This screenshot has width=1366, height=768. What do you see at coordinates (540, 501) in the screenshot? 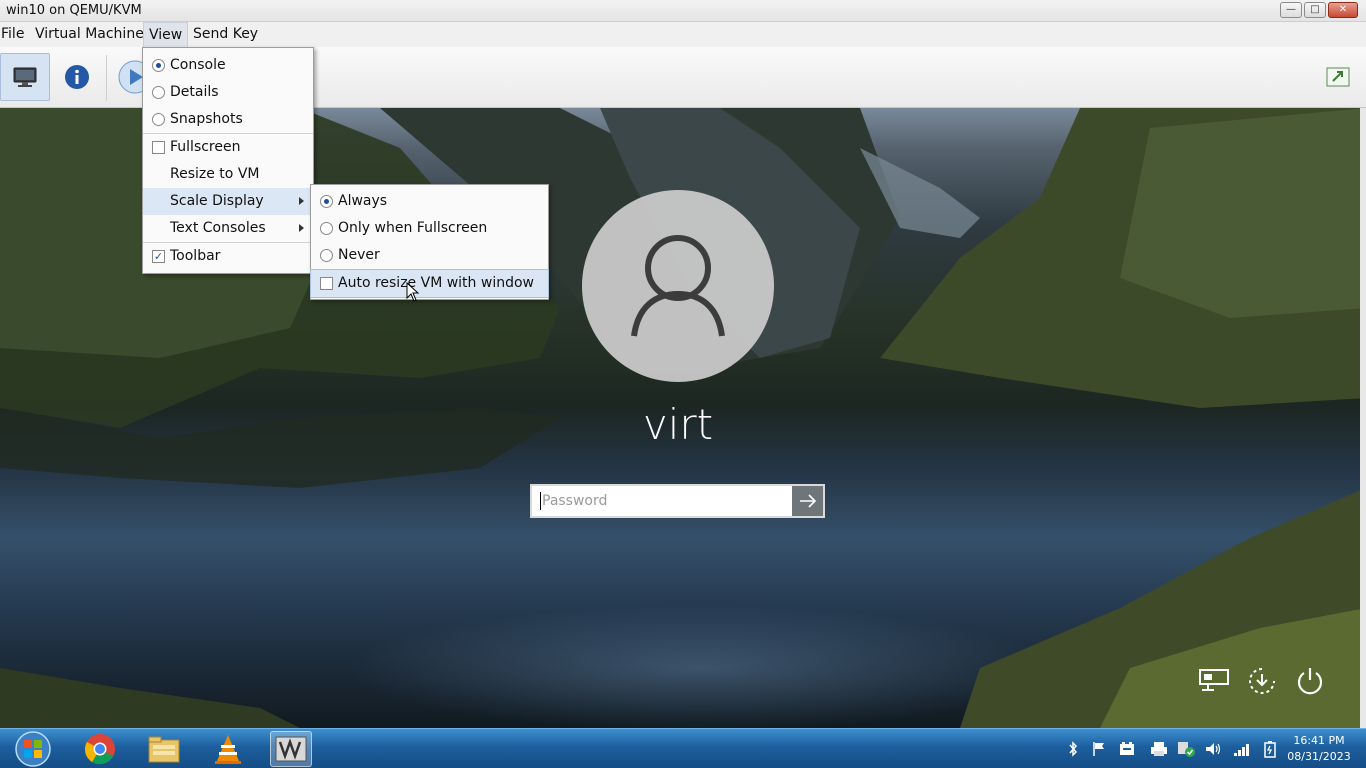
I see `text-caret` at bounding box center [540, 501].